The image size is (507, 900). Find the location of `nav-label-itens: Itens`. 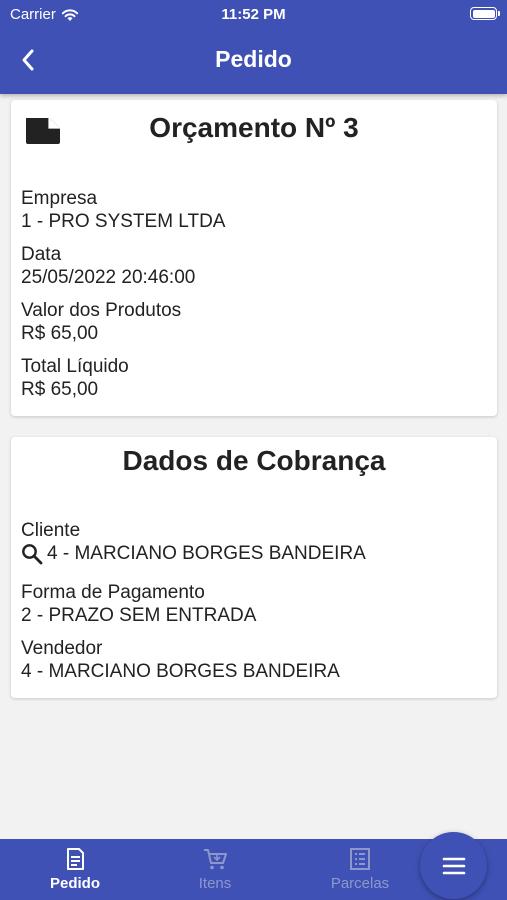

nav-label-itens: Itens is located at coordinates (215, 883).